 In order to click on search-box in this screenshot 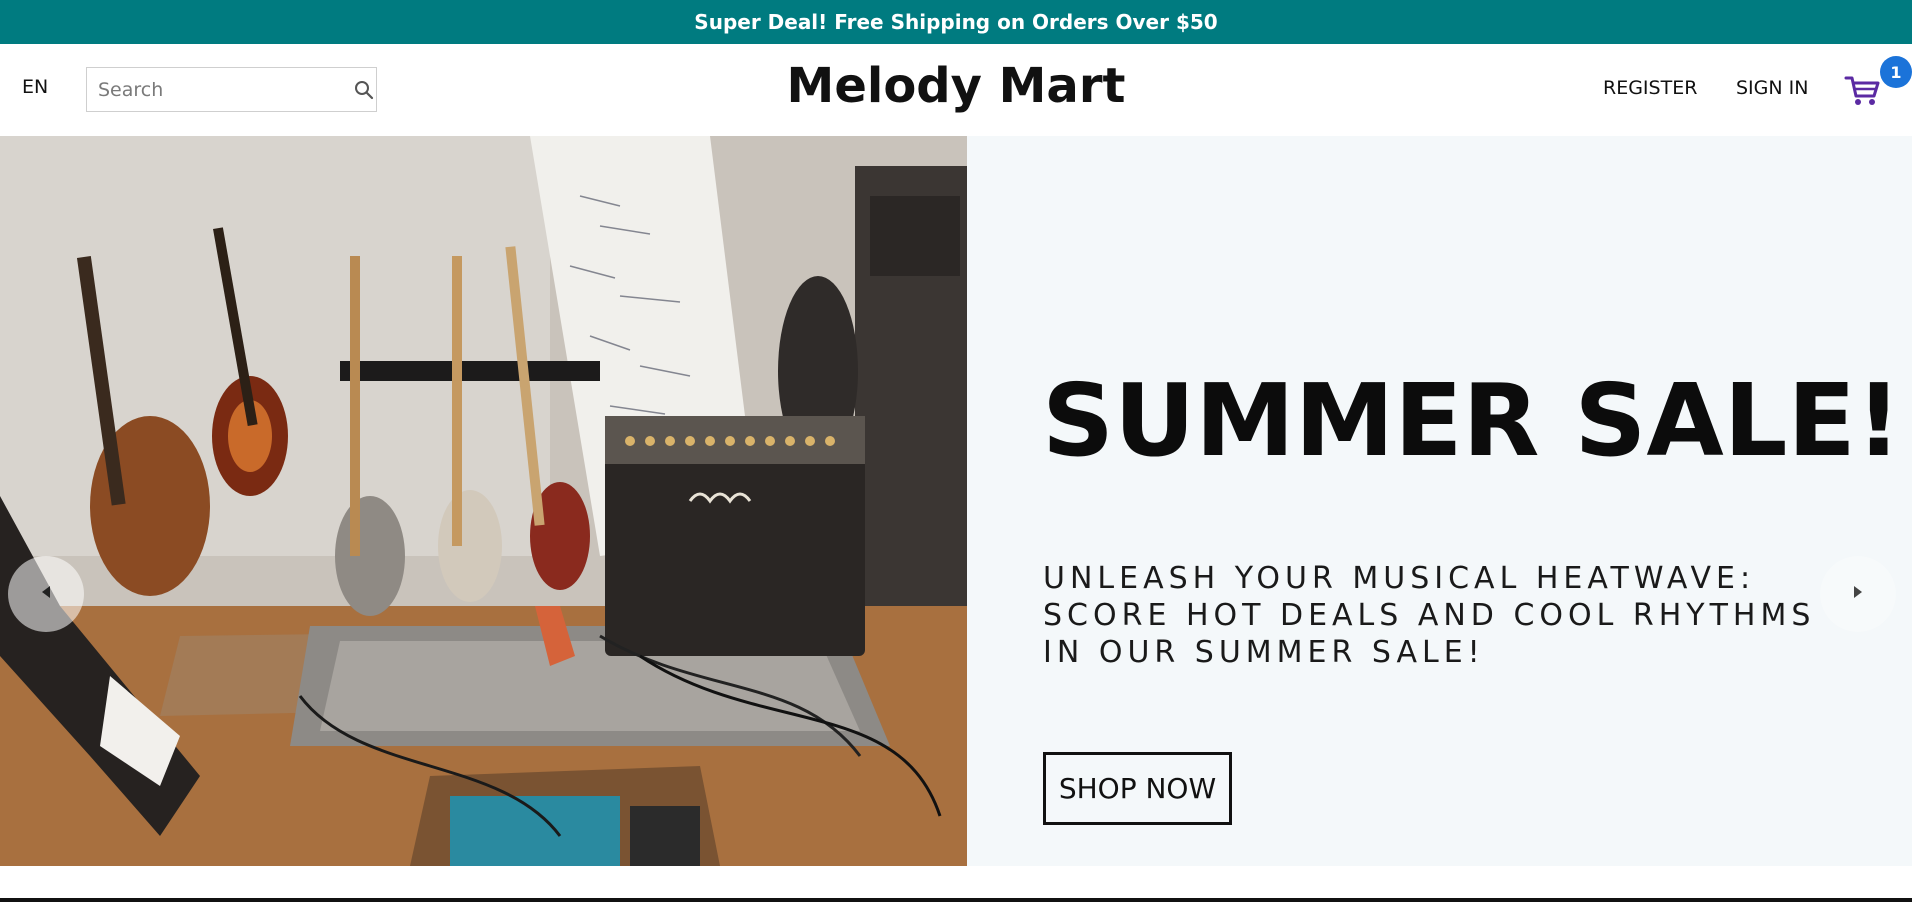, I will do `click(231, 89)`.